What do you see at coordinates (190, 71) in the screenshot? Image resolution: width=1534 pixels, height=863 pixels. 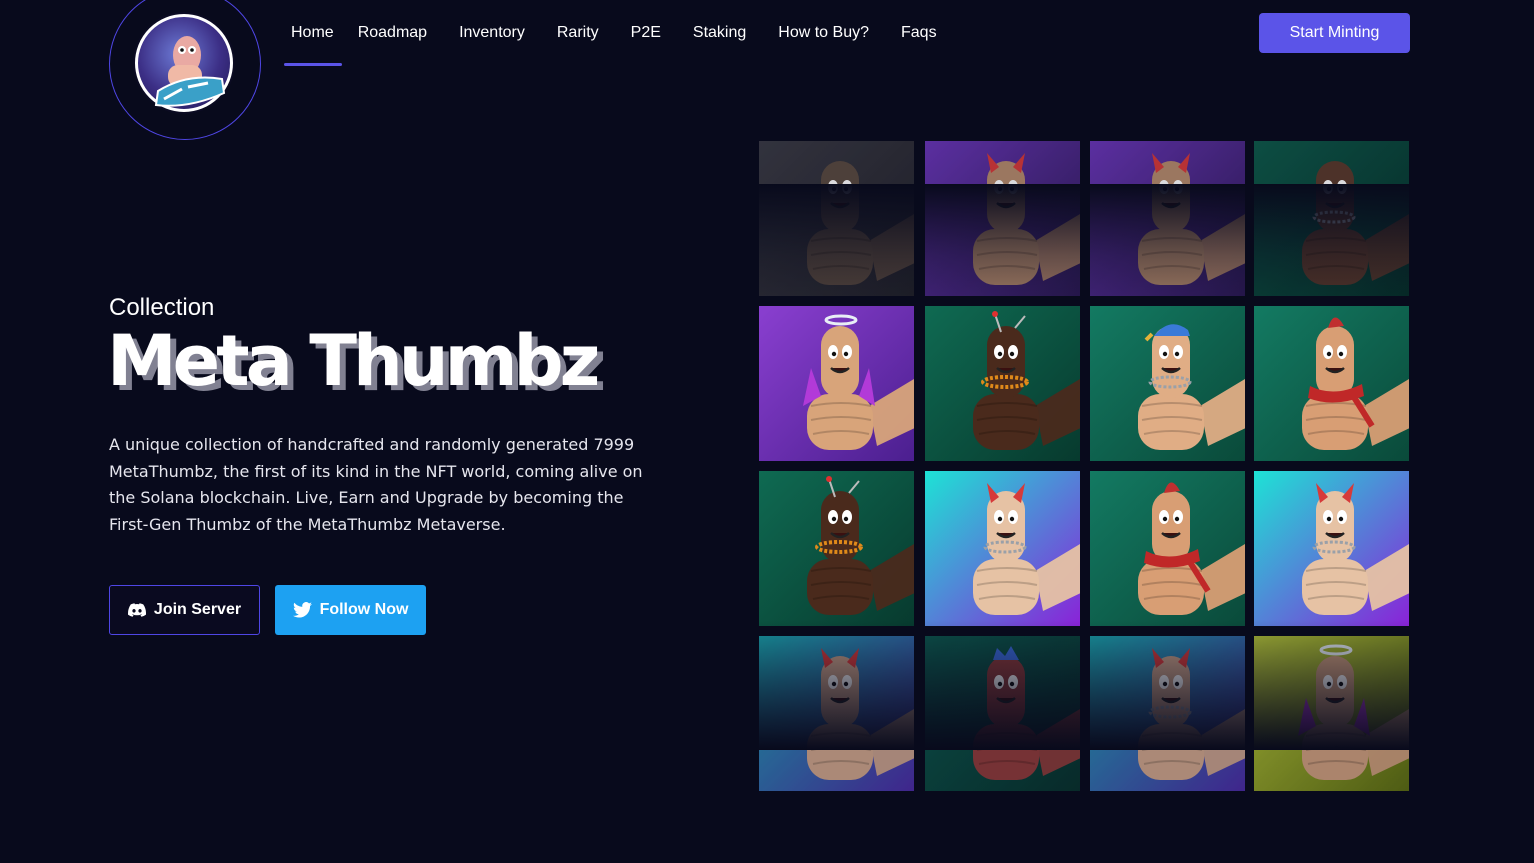 I see `thumbs-up-mascot-logo-icon` at bounding box center [190, 71].